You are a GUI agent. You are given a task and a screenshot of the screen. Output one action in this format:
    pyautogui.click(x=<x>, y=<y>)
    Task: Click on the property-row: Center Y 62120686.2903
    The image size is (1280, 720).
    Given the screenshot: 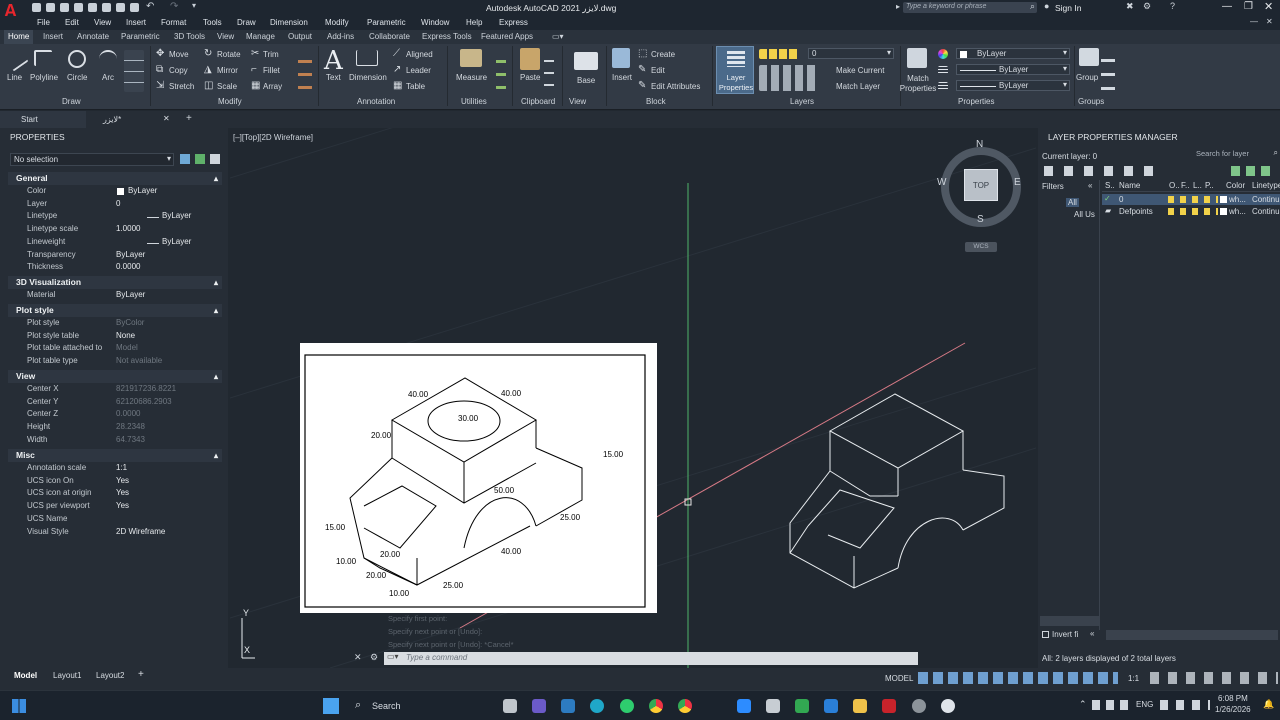 What is the action you would take?
    pyautogui.click(x=116, y=403)
    